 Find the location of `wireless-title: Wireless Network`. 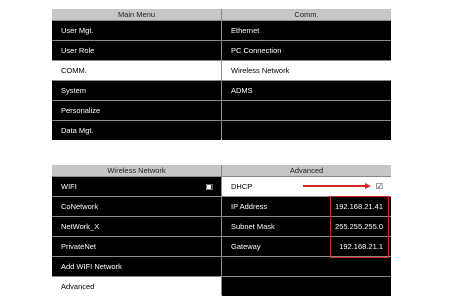

wireless-title: Wireless Network is located at coordinates (136, 170).